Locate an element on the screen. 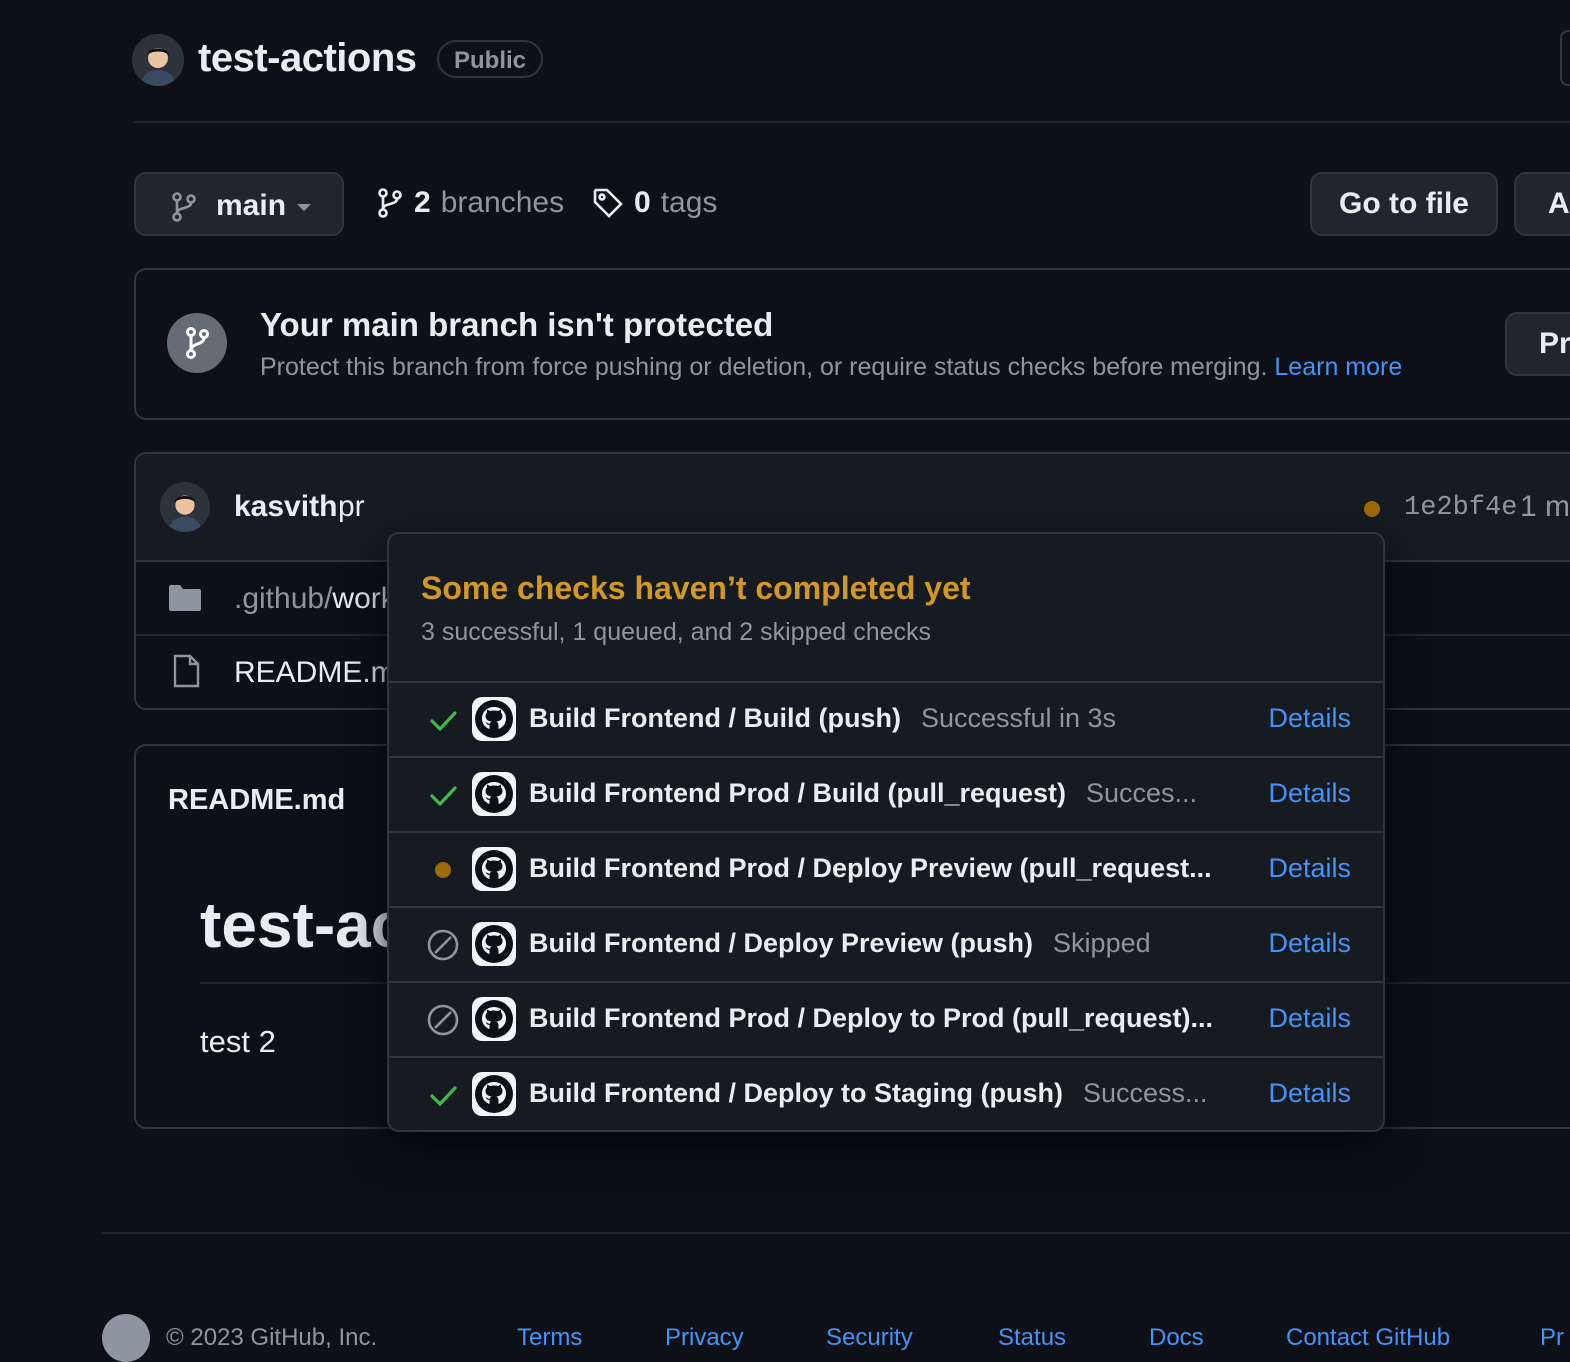 This screenshot has width=1570, height=1362. file-name: .github/work is located at coordinates (315, 599).